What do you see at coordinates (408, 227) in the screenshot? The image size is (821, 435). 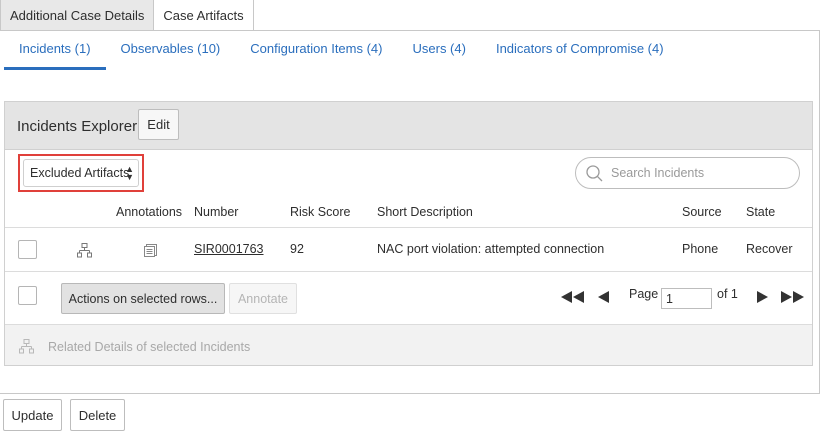 I see `header-divider` at bounding box center [408, 227].